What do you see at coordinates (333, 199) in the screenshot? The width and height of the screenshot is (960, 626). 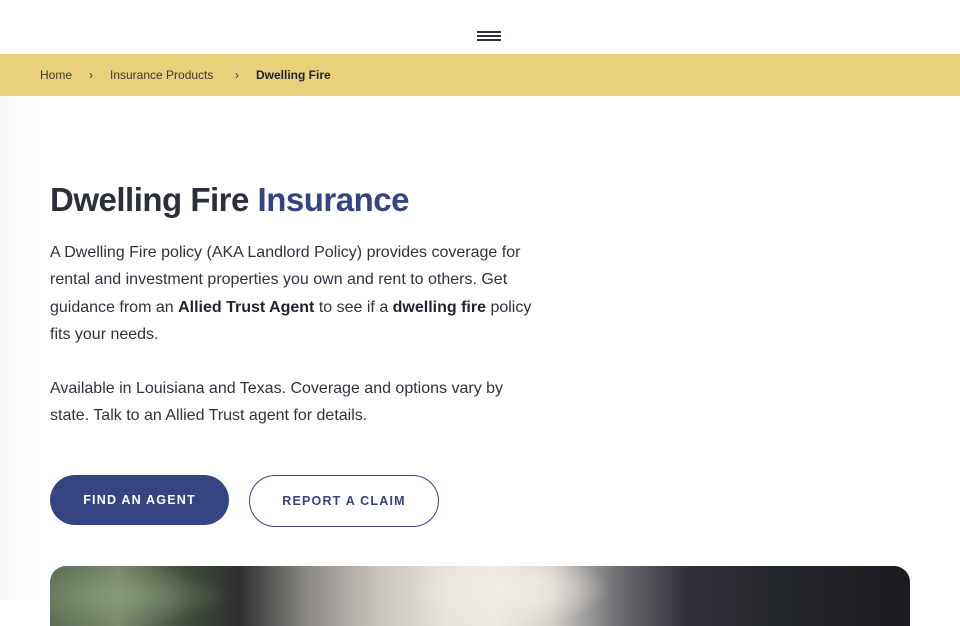 I see `page-title-accent: Insurance` at bounding box center [333, 199].